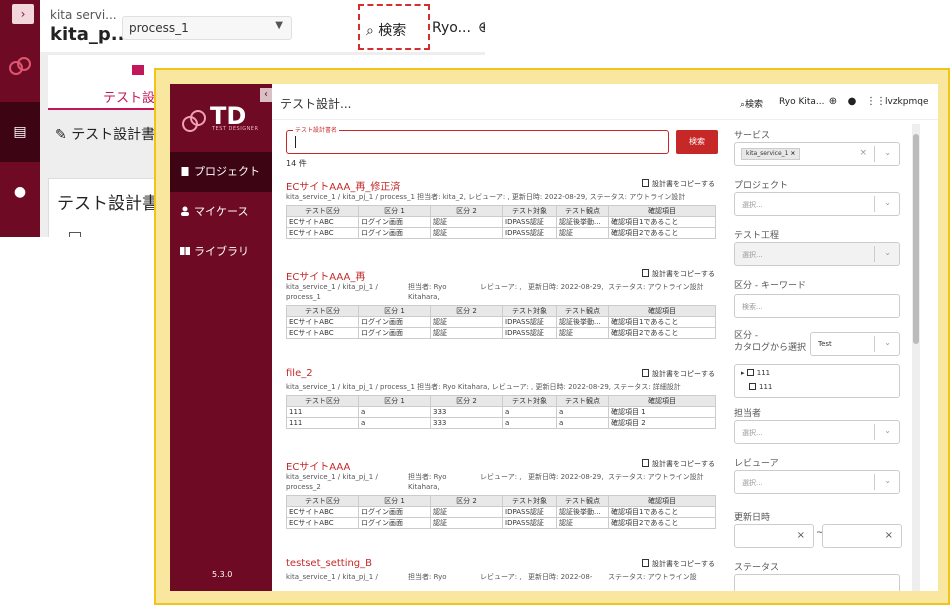  I want to click on tree-item: 111, so click(760, 388).